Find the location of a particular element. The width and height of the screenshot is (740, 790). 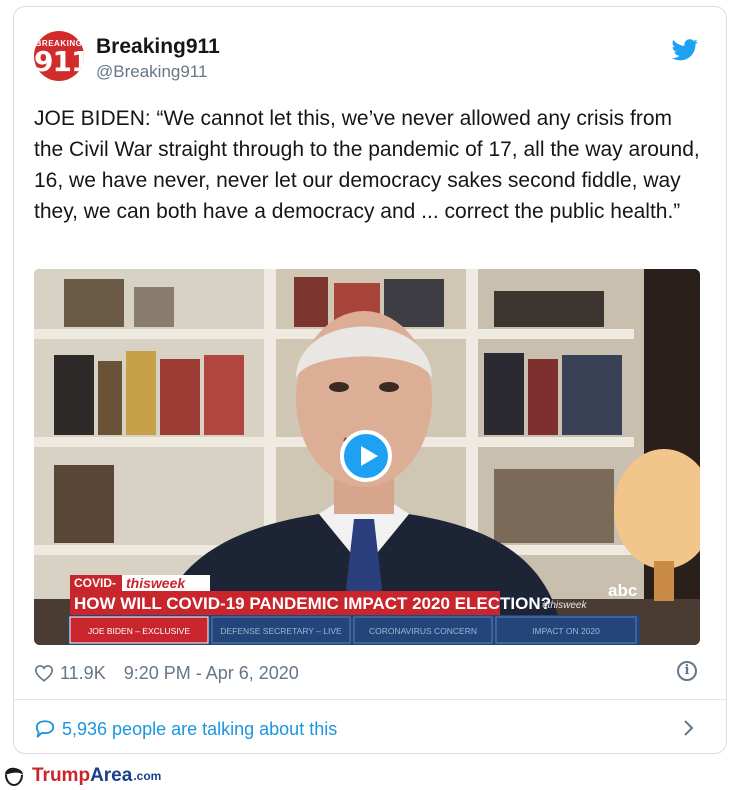

conversation-count: 5,936 people are talking about this is located at coordinates (200, 728).